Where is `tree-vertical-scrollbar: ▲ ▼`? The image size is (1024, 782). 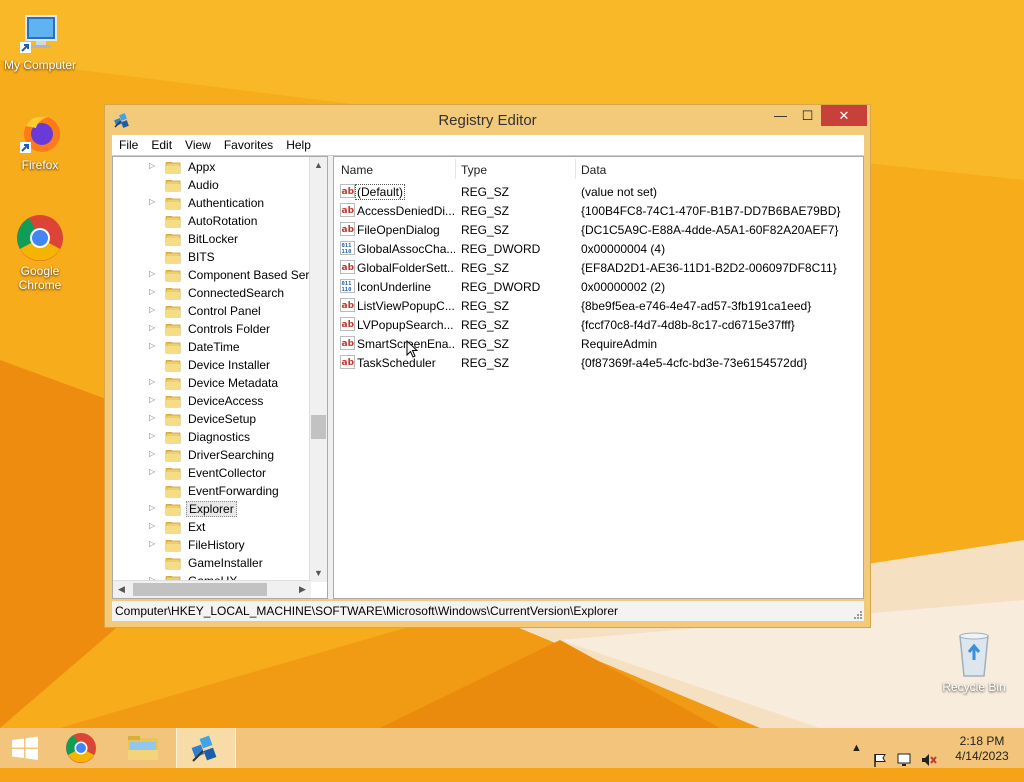
tree-vertical-scrollbar: ▲ ▼ is located at coordinates (318, 369).